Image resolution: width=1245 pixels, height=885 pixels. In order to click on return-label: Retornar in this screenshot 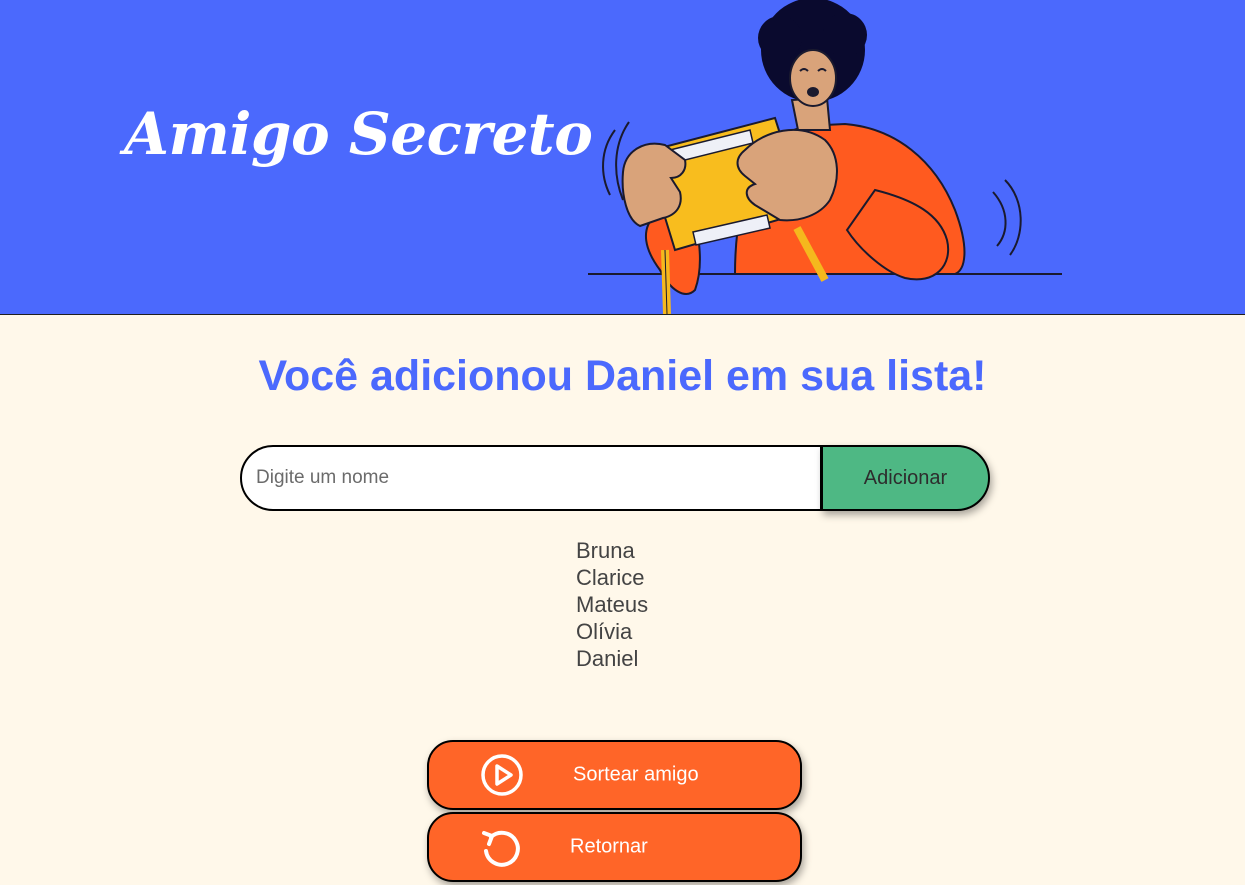, I will do `click(609, 846)`.